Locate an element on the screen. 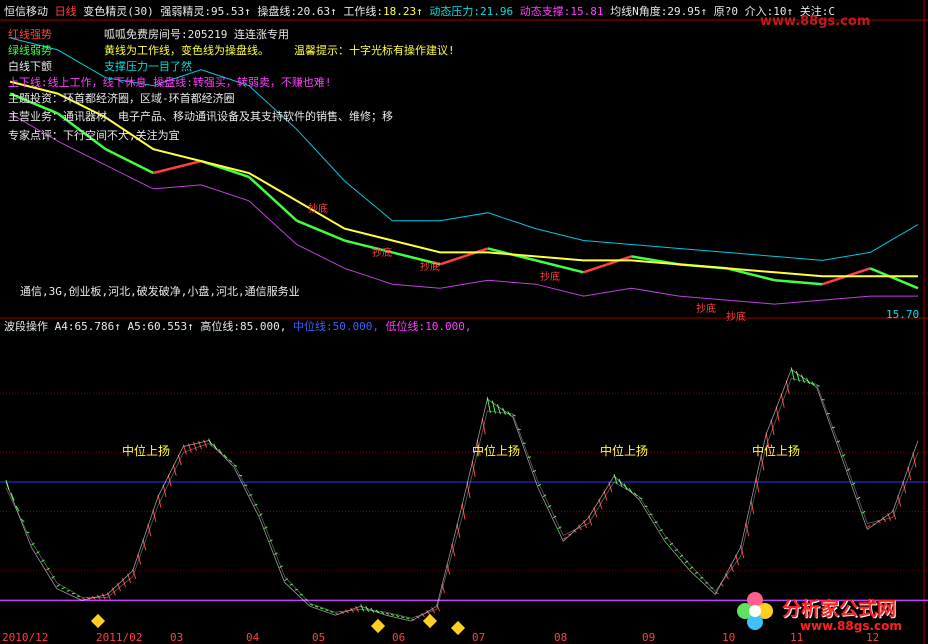  brand-logo-icon is located at coordinates (755, 611).